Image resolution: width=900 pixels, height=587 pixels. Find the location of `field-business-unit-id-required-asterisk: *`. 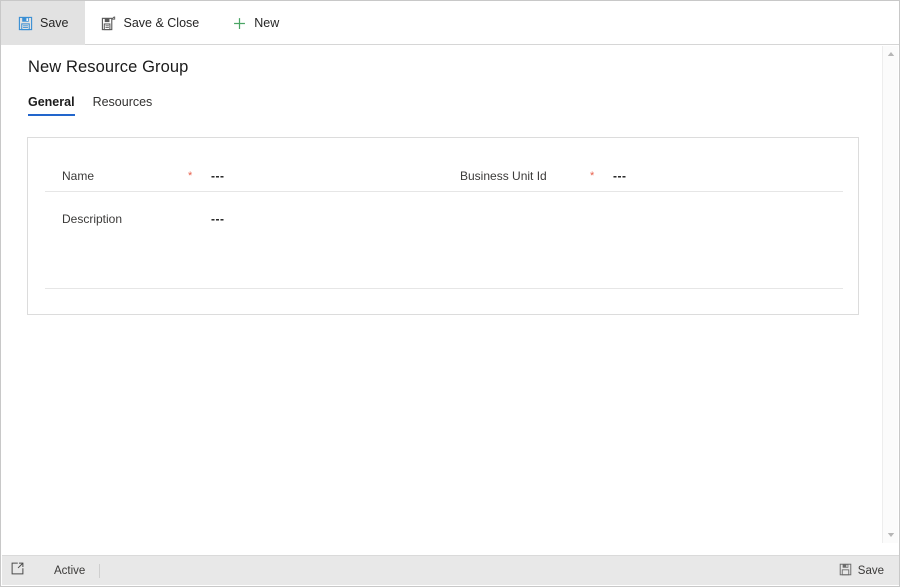

field-business-unit-id-required-asterisk: * is located at coordinates (592, 175).